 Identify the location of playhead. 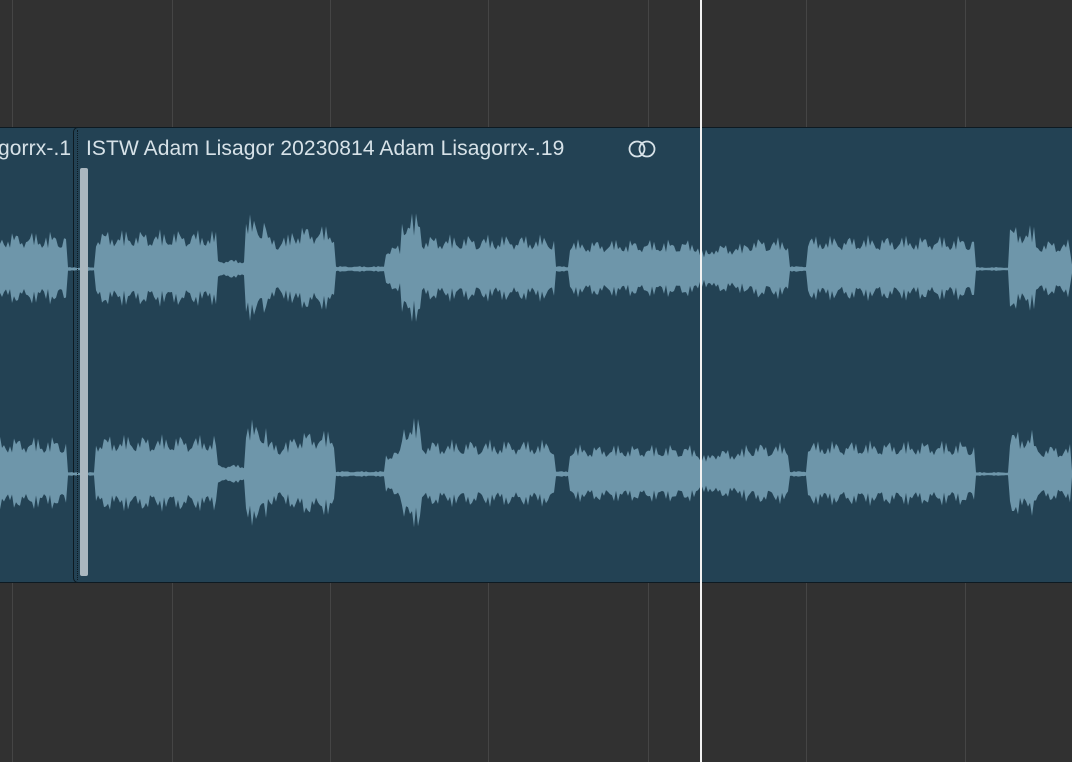
(701, 381).